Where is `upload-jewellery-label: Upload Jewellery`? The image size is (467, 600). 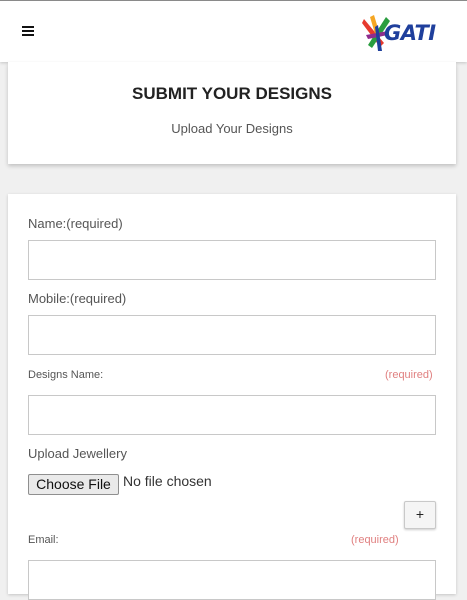
upload-jewellery-label: Upload Jewellery is located at coordinates (77, 453).